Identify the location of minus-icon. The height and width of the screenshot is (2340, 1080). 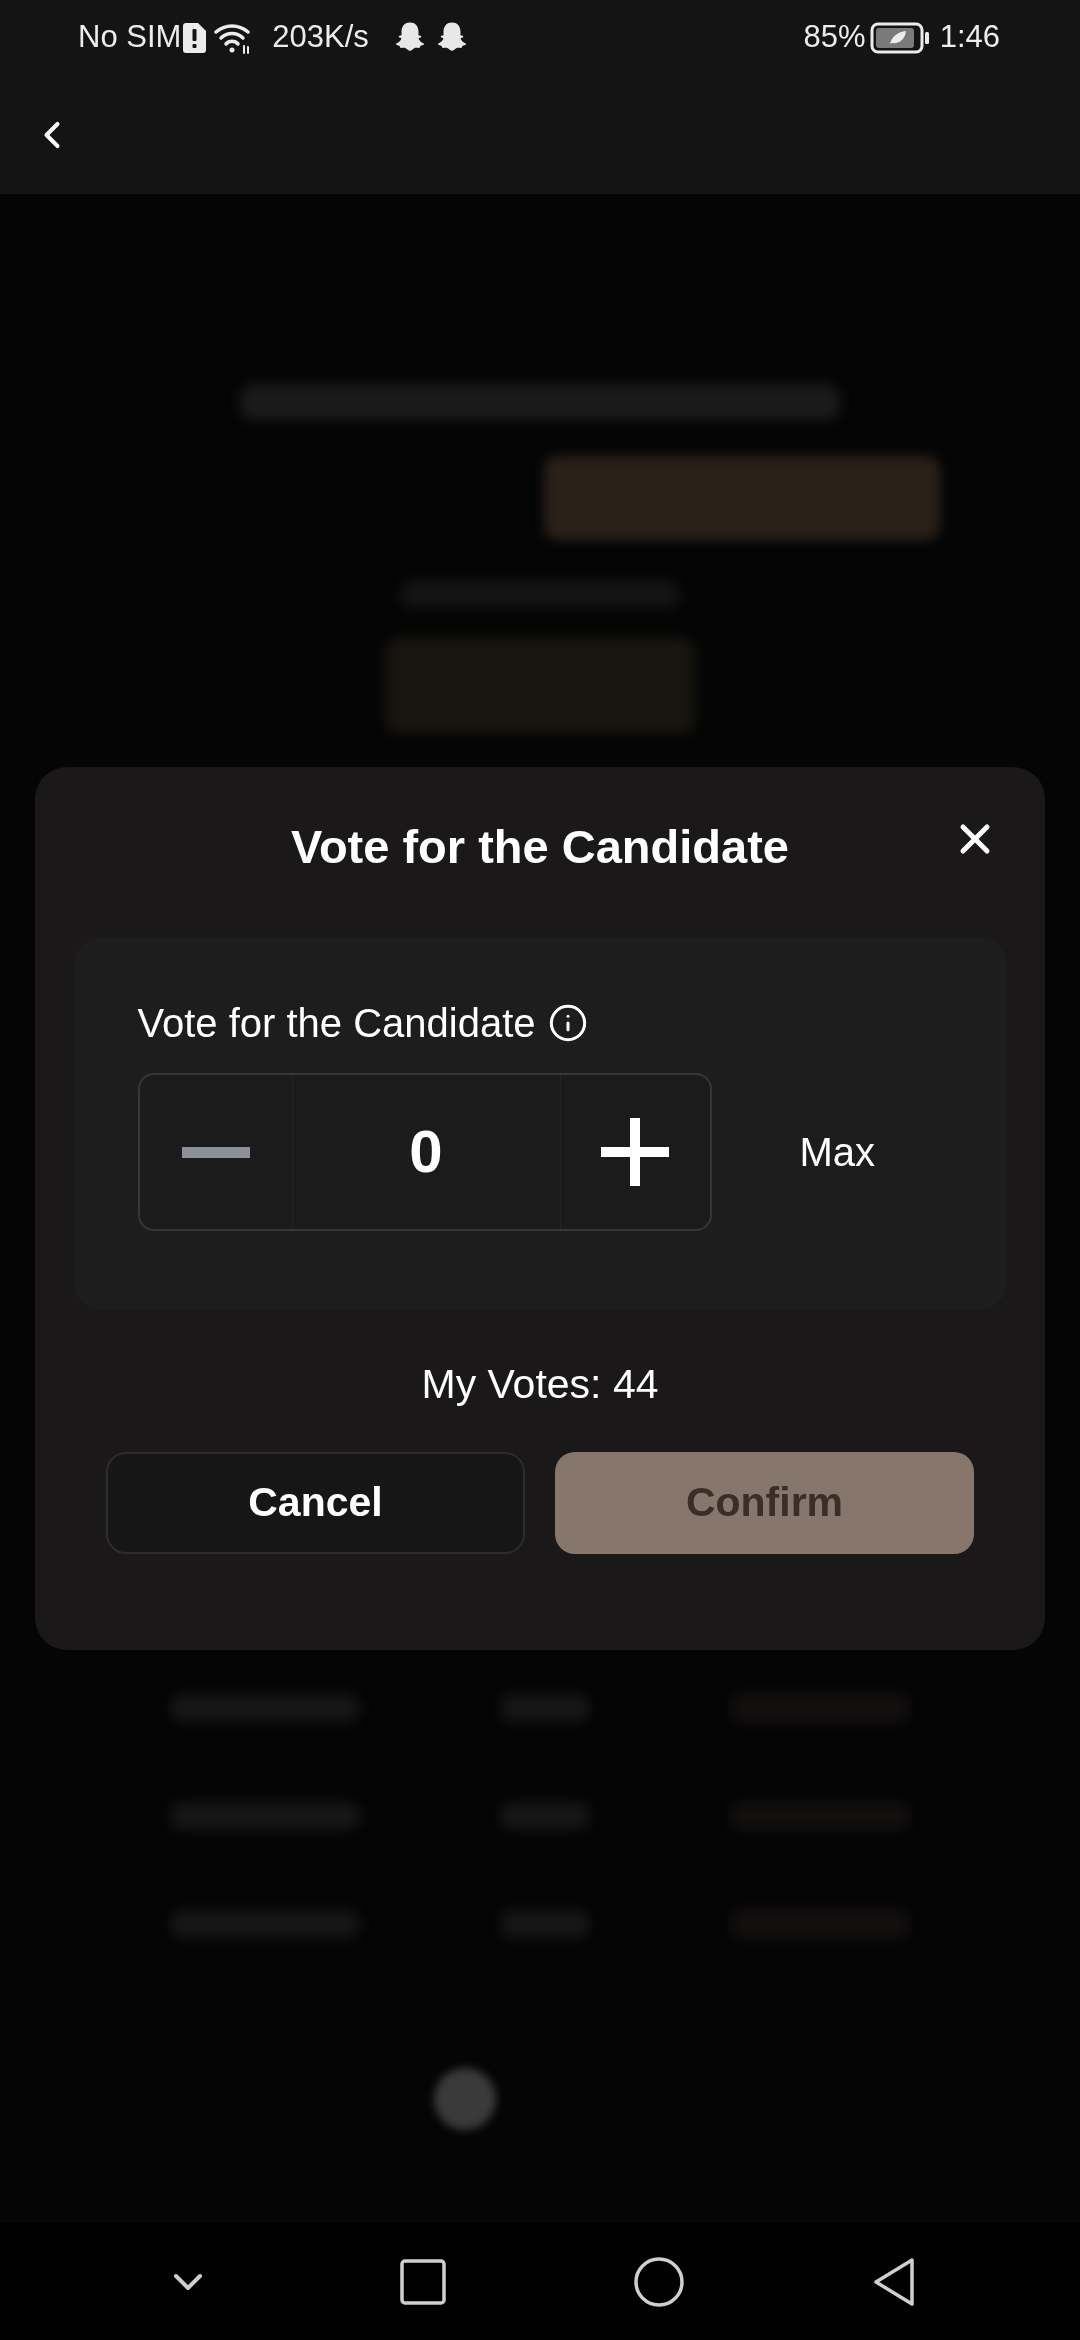
(215, 1152).